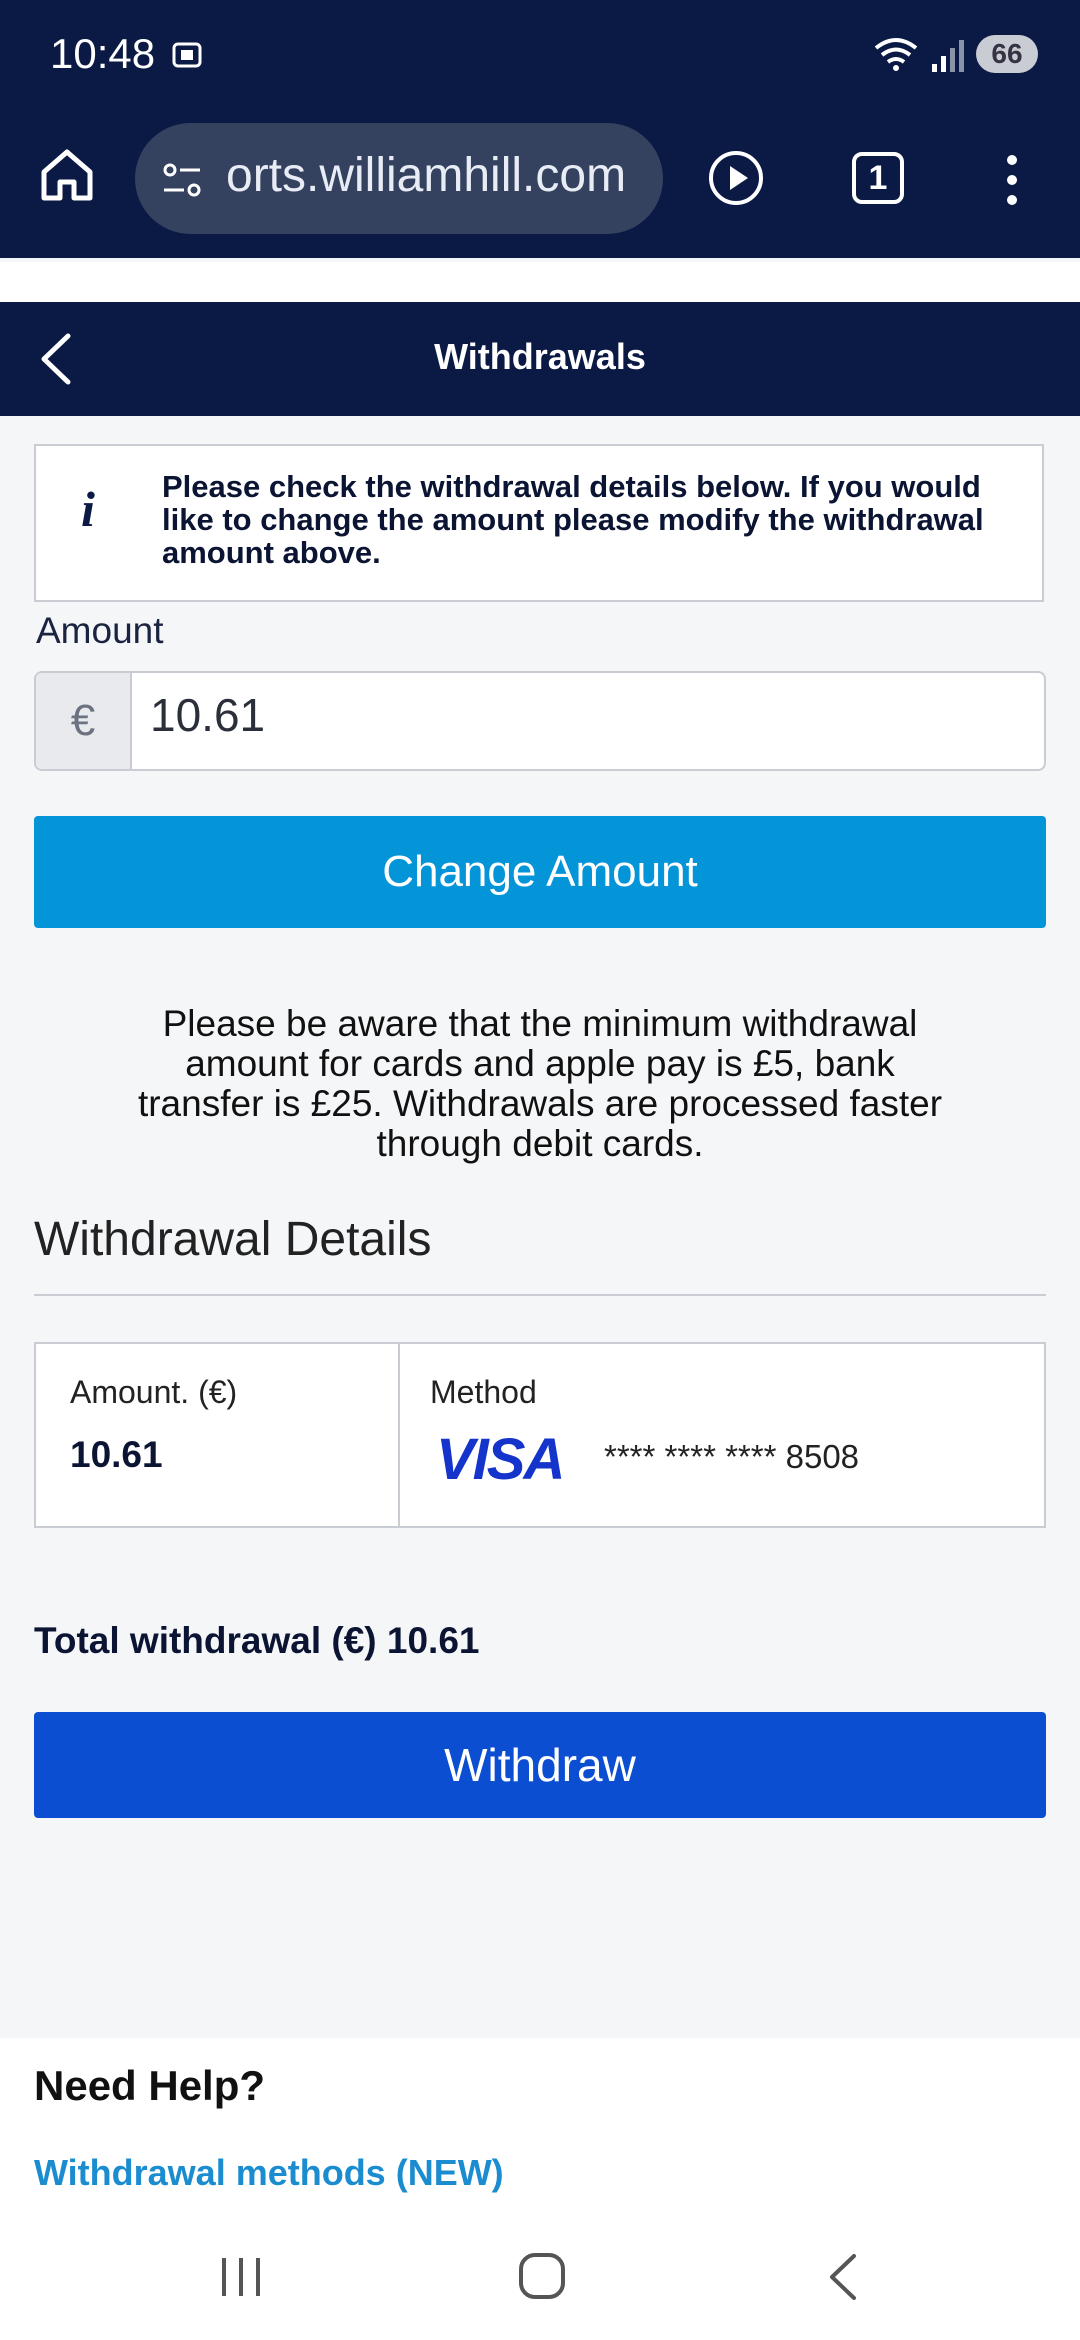 The width and height of the screenshot is (1080, 2340). What do you see at coordinates (540, 1295) in the screenshot?
I see `section-divider` at bounding box center [540, 1295].